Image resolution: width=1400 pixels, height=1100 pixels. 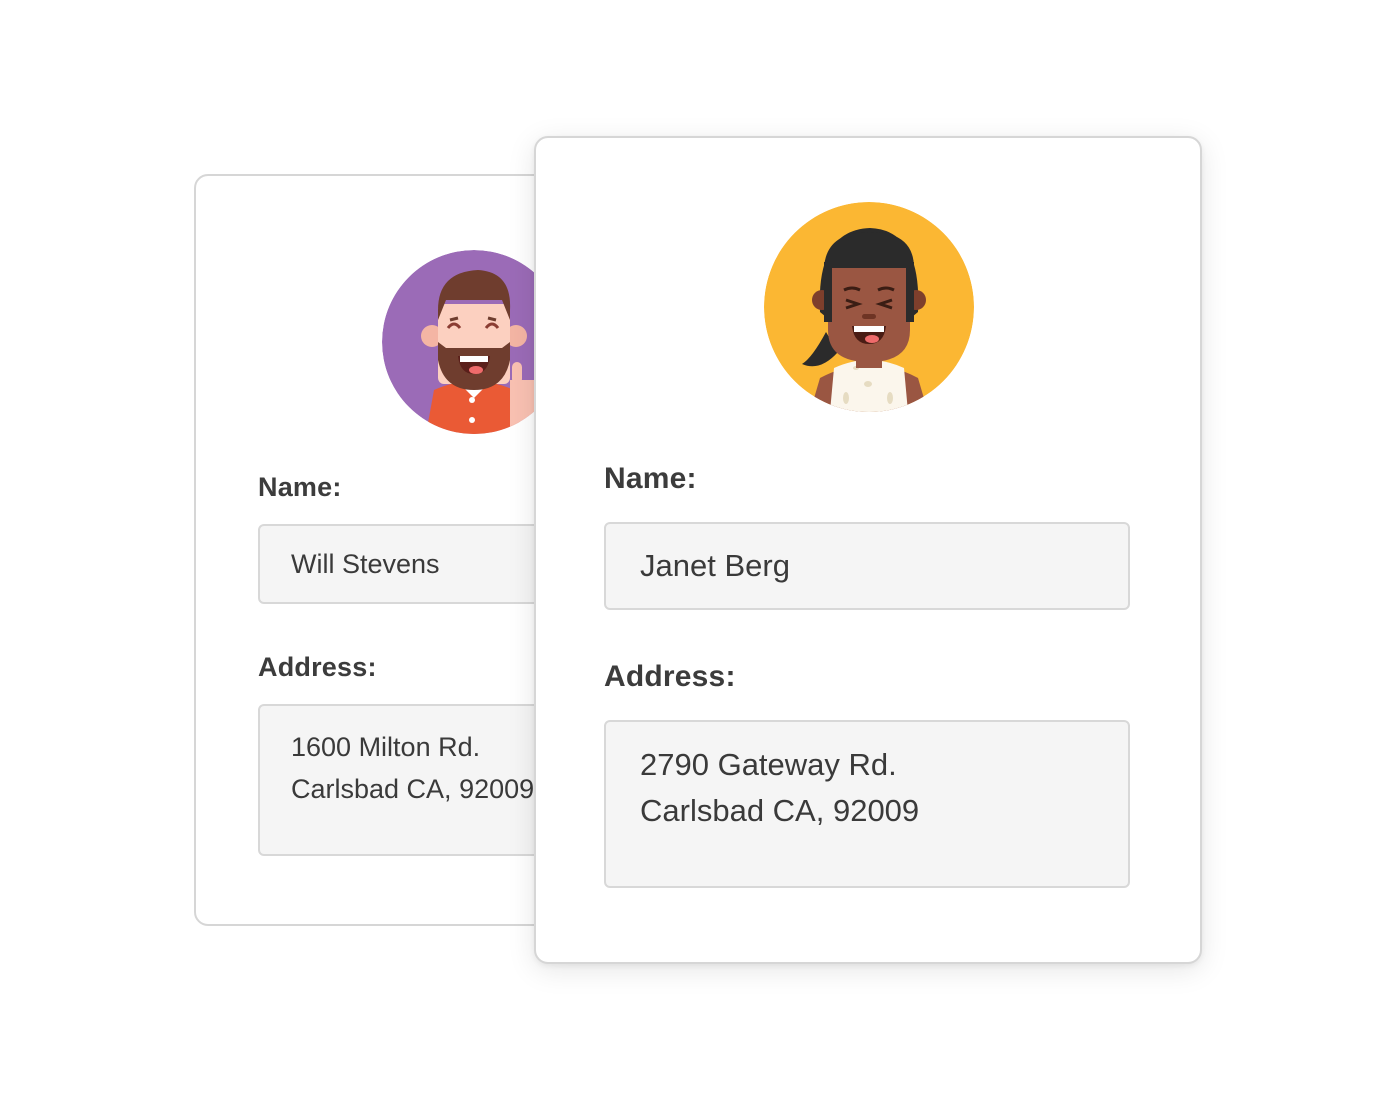 I want to click on address-line-1: 2790 Gateway Rd., so click(x=768, y=764).